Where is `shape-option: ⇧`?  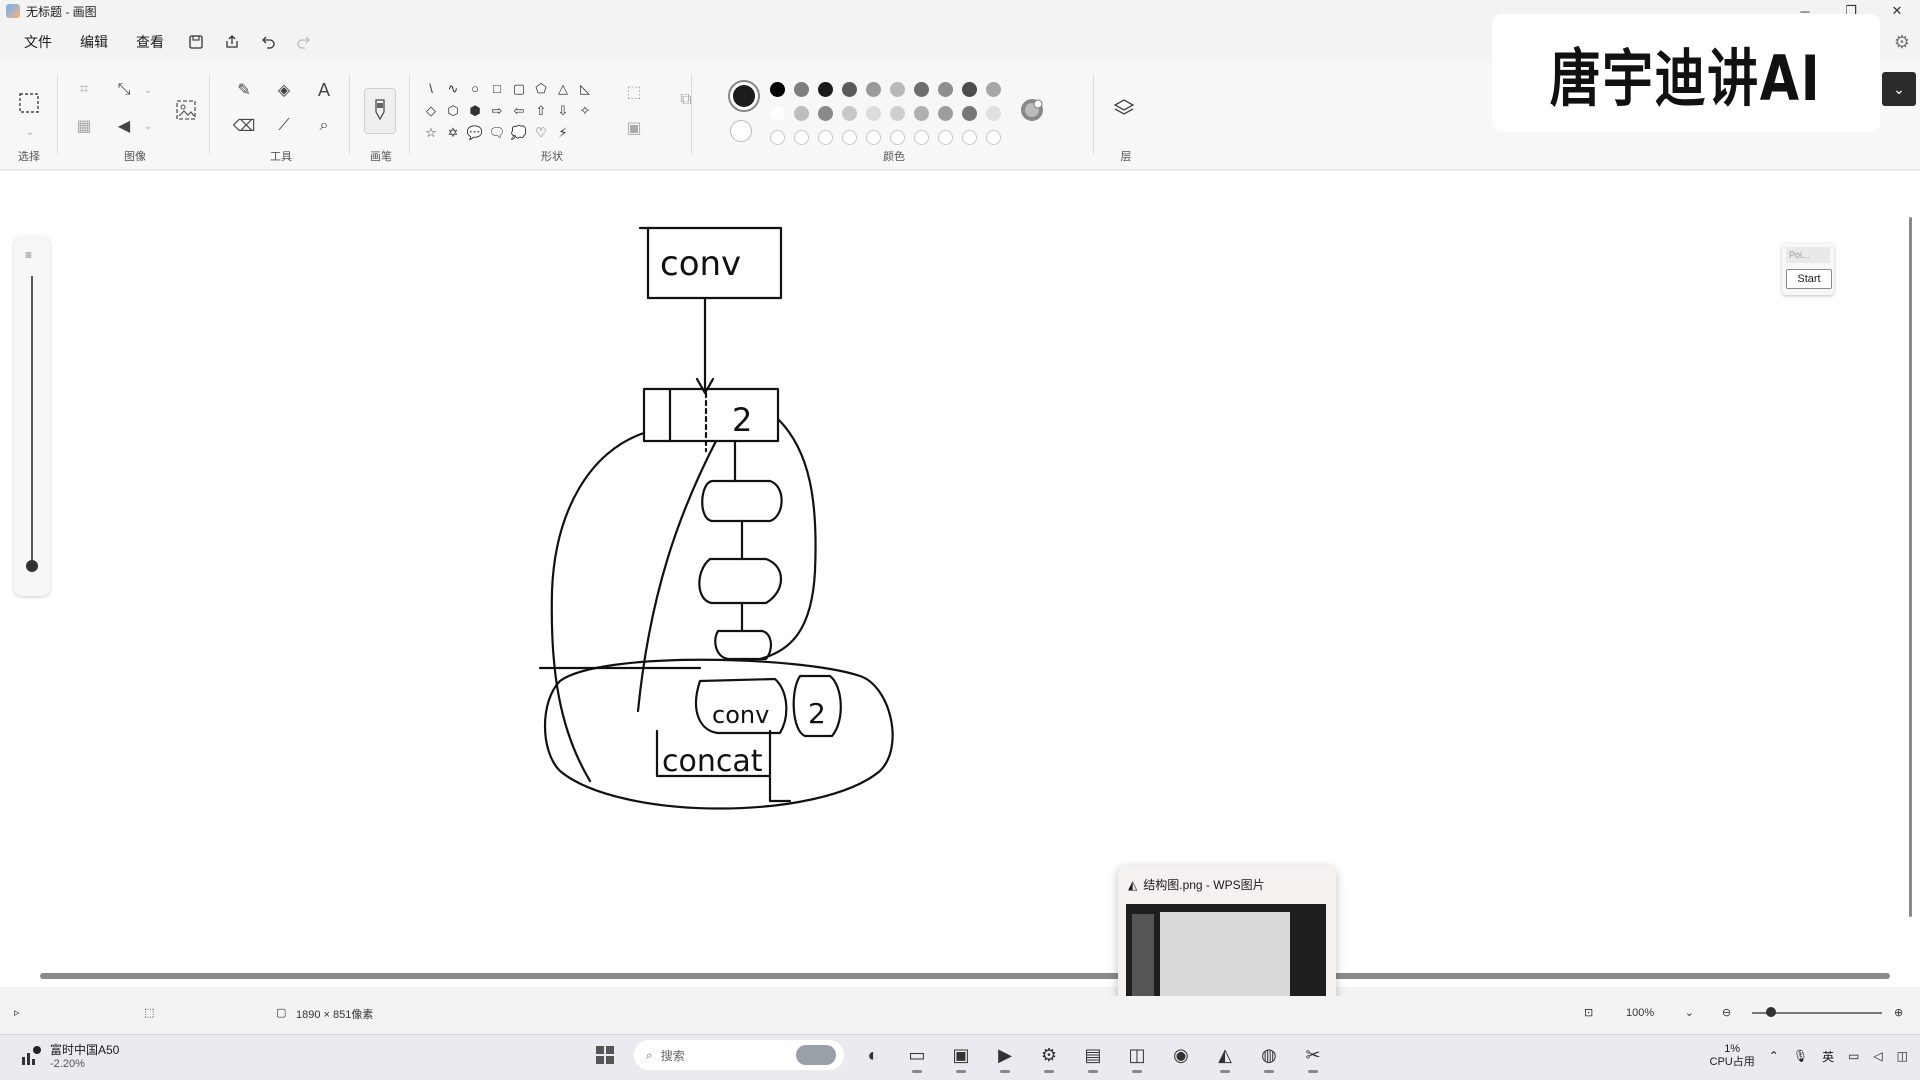 shape-option: ⇧ is located at coordinates (541, 111).